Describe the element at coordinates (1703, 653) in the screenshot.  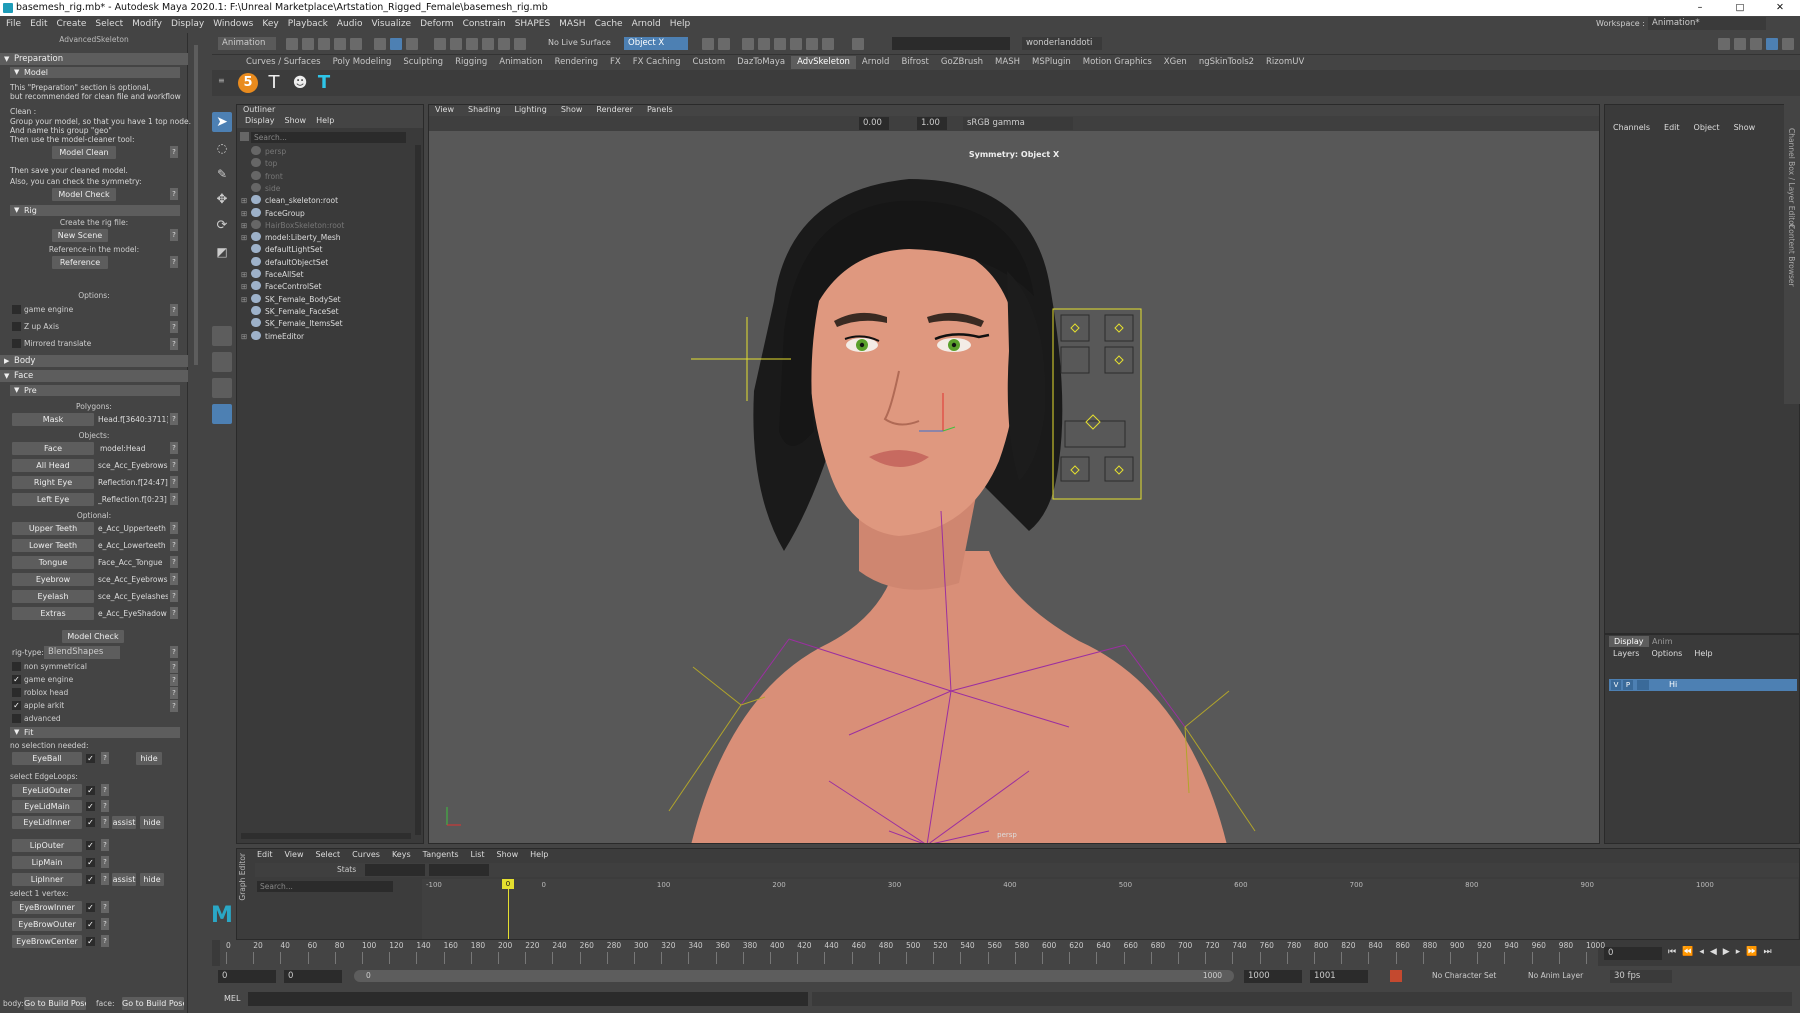
I see `layer-menu-help: Help` at that location.